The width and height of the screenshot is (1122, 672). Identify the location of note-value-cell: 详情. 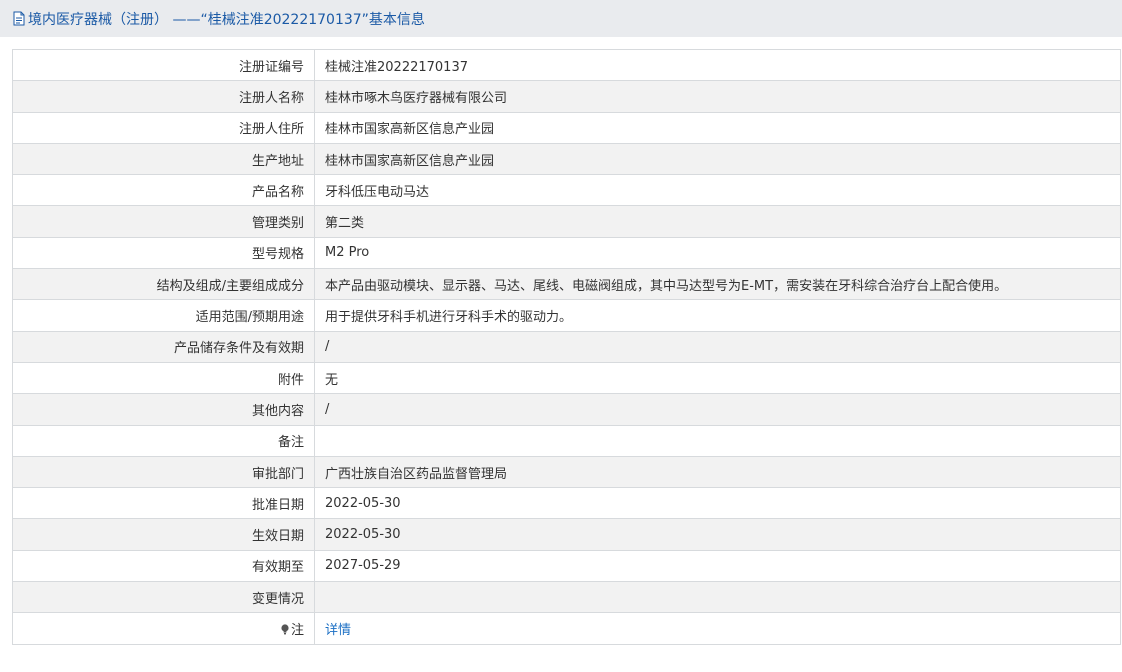
(717, 628).